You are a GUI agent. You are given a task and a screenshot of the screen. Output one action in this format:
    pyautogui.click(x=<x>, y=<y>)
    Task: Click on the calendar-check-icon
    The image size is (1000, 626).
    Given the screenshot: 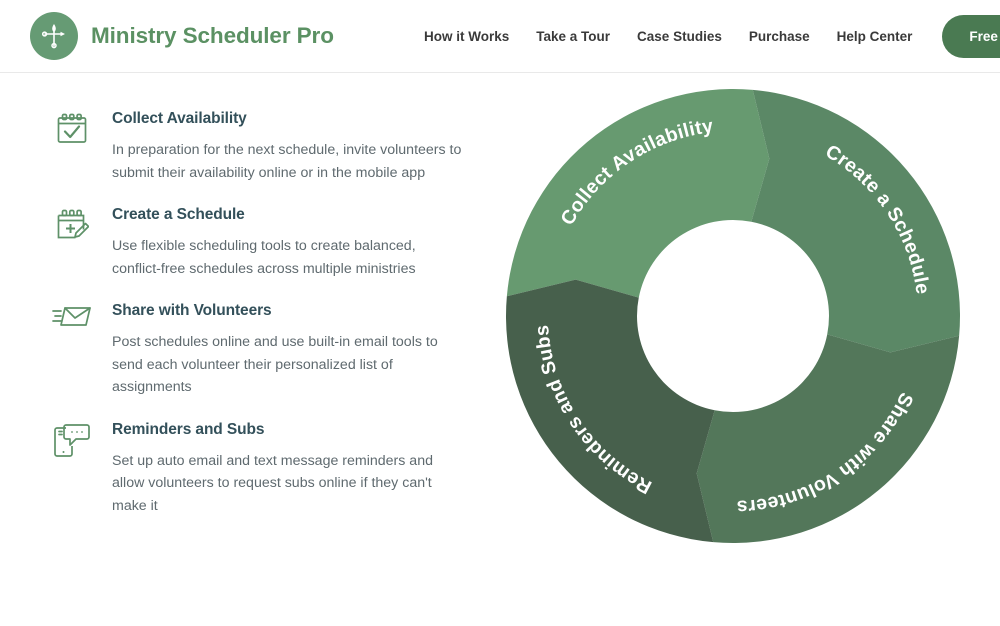 What is the action you would take?
    pyautogui.click(x=72, y=146)
    